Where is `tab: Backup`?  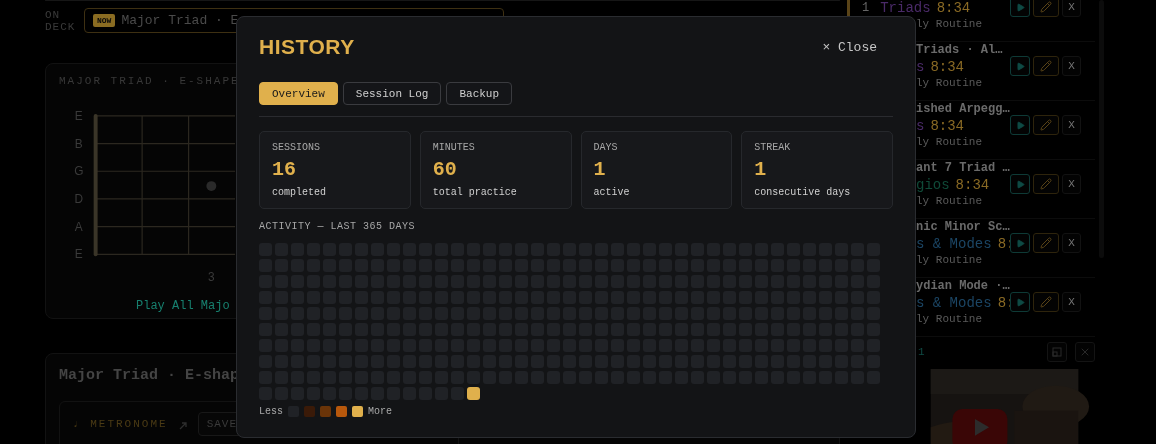
tab: Backup is located at coordinates (479, 93).